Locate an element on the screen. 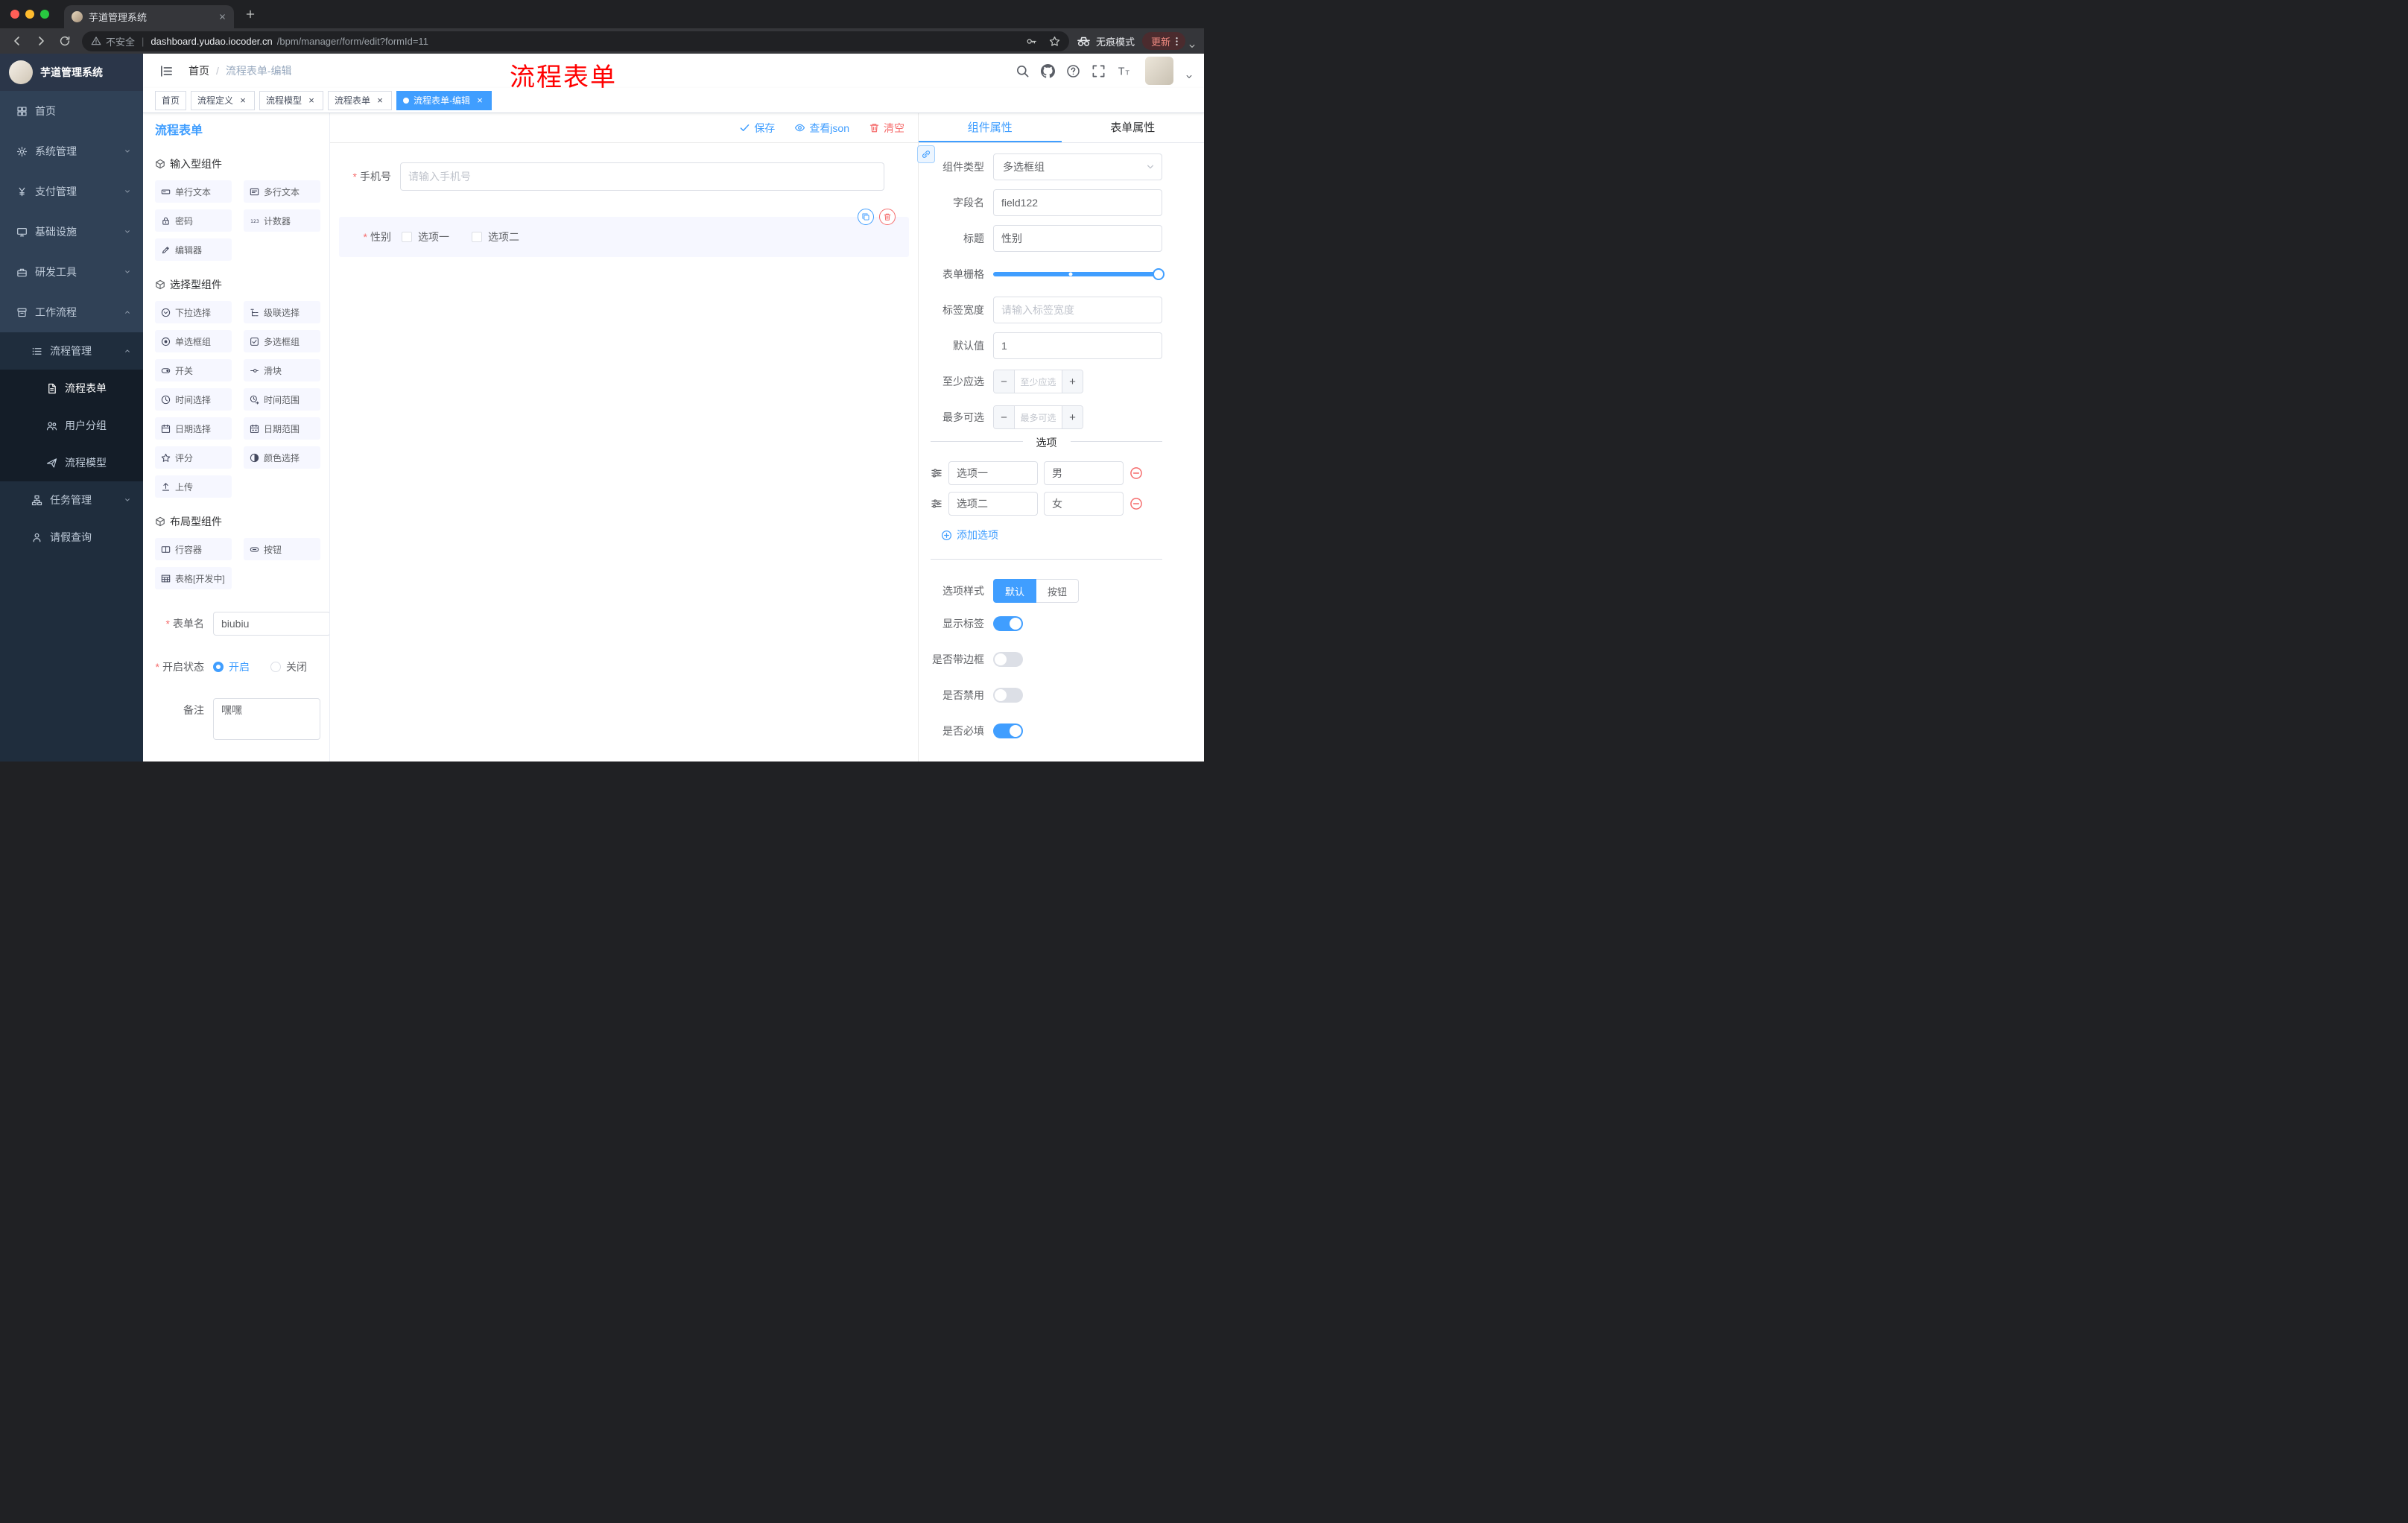 The height and width of the screenshot is (1523, 2408). default-value-input is located at coordinates (1077, 346).